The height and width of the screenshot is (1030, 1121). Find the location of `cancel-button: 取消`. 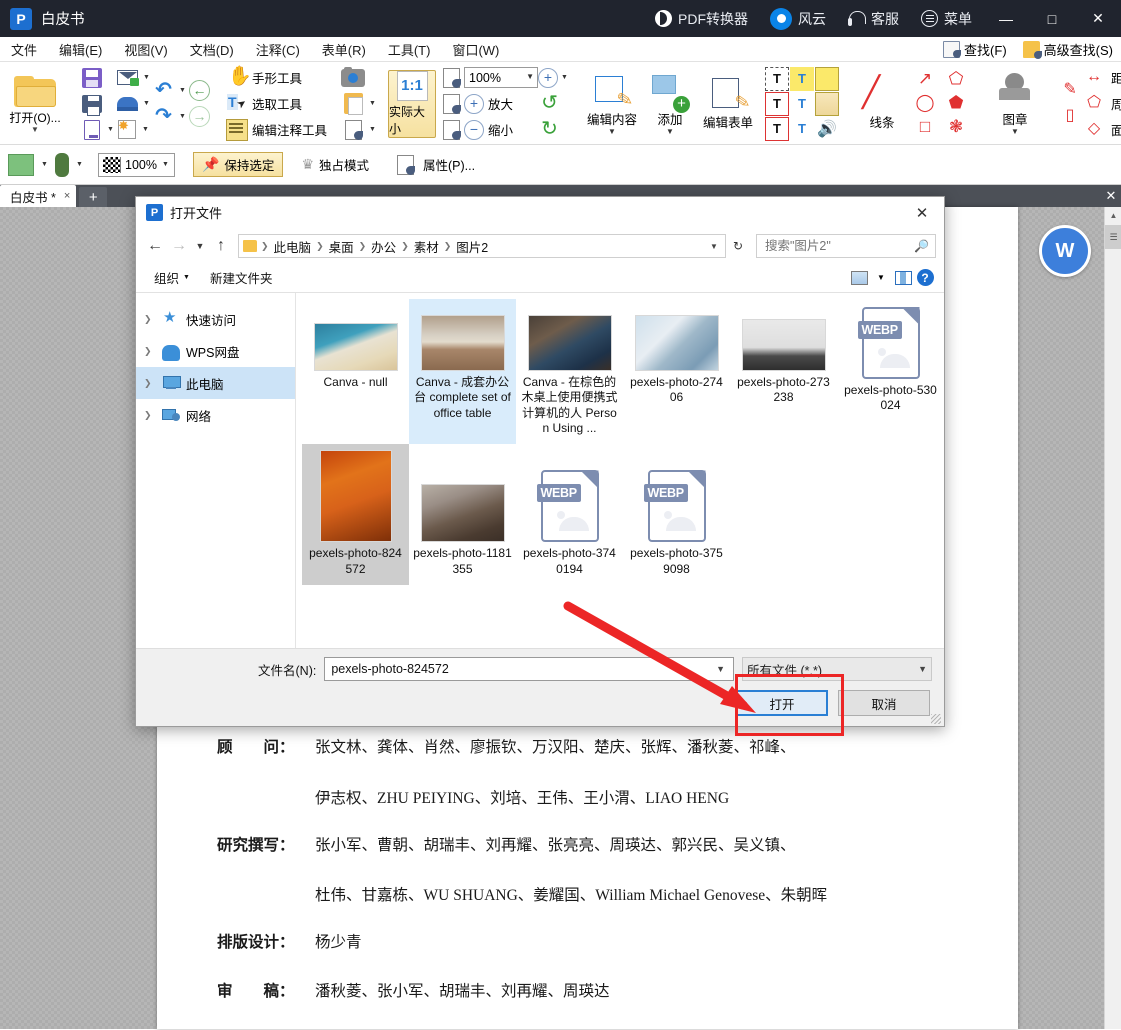

cancel-button: 取消 is located at coordinates (884, 703).